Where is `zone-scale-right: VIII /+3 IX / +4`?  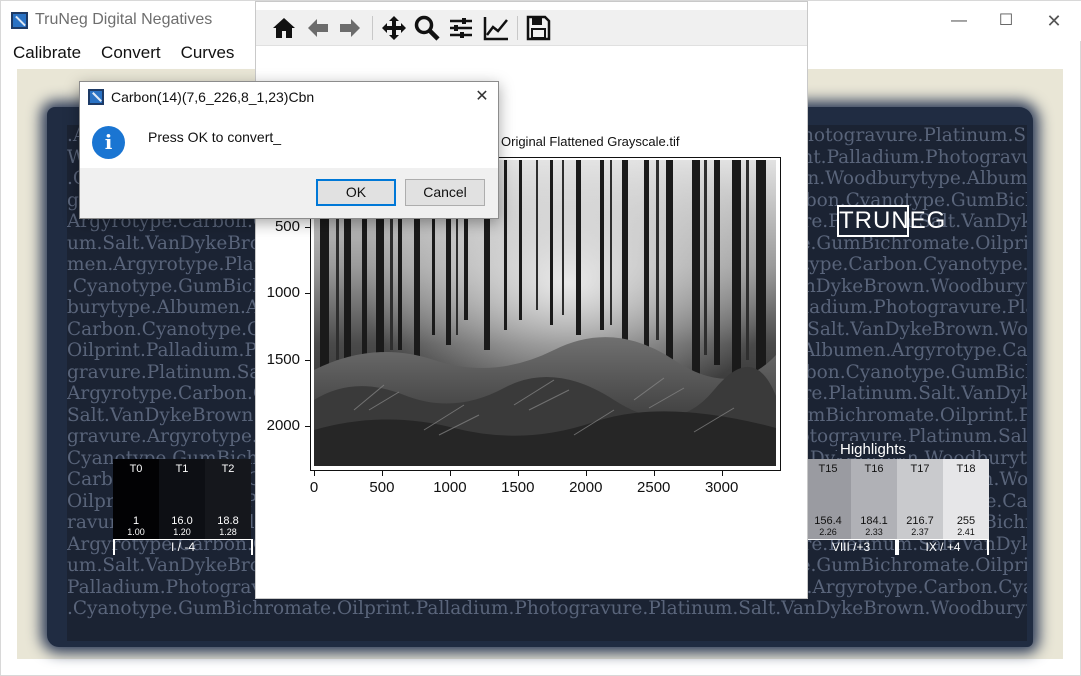 zone-scale-right: VIII /+3 IX / +4 is located at coordinates (897, 548).